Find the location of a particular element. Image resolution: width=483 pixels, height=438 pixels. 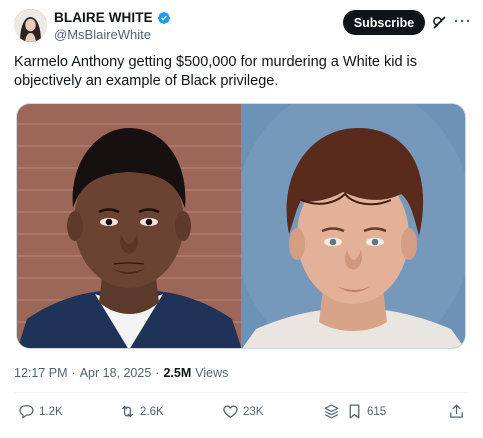

views-stack-button is located at coordinates (331, 411).